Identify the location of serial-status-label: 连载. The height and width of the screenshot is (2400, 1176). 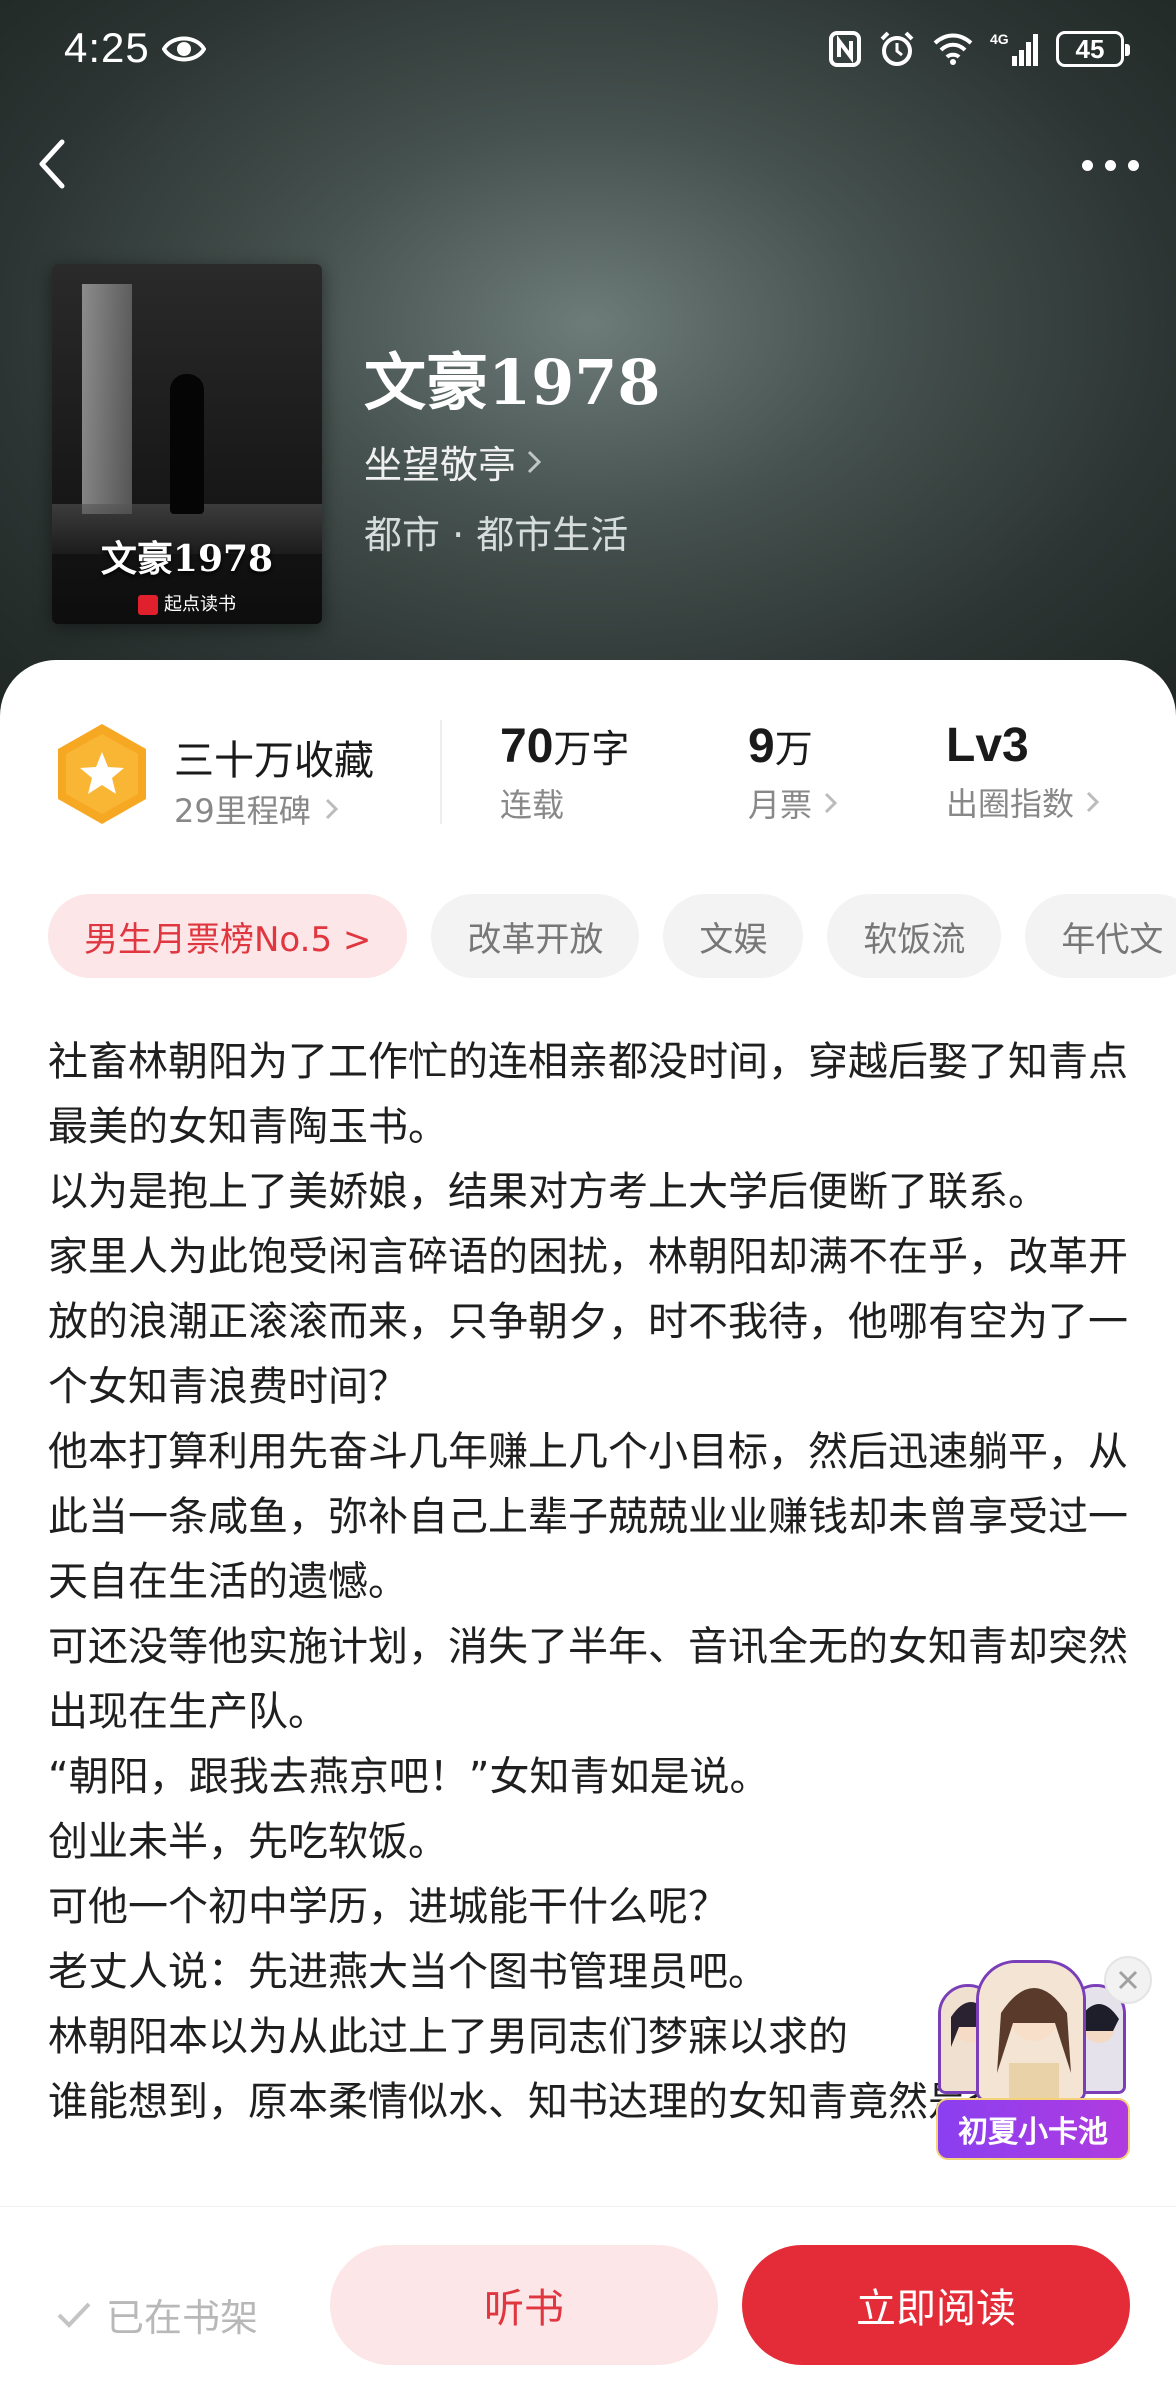
(532, 805).